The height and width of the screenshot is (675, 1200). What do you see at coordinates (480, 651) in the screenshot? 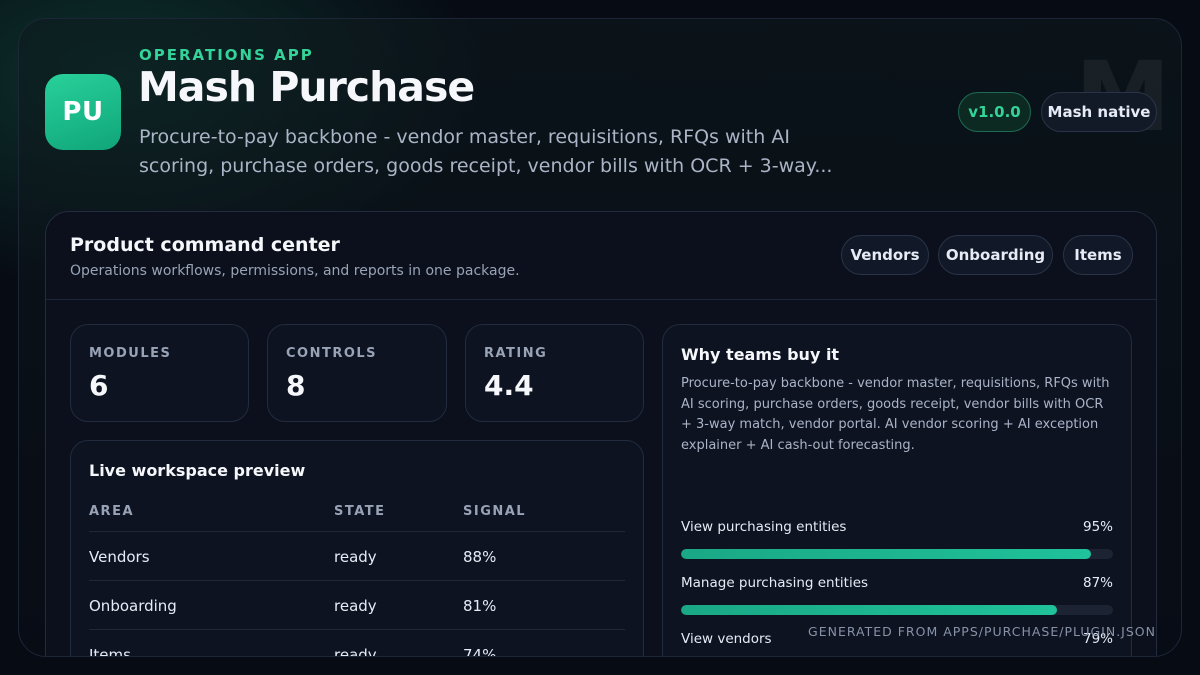
I see `cell-signal: 74%` at bounding box center [480, 651].